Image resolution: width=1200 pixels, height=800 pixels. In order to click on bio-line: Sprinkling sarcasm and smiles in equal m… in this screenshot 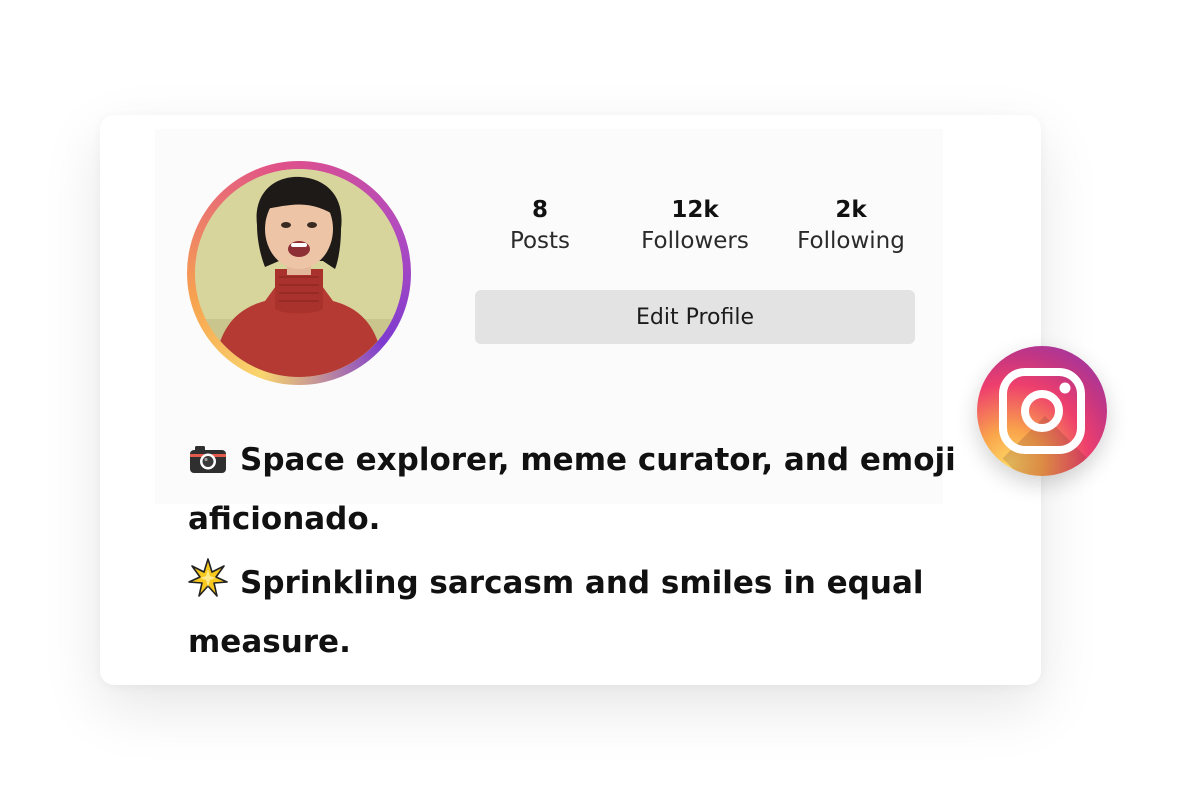, I will do `click(583, 612)`.